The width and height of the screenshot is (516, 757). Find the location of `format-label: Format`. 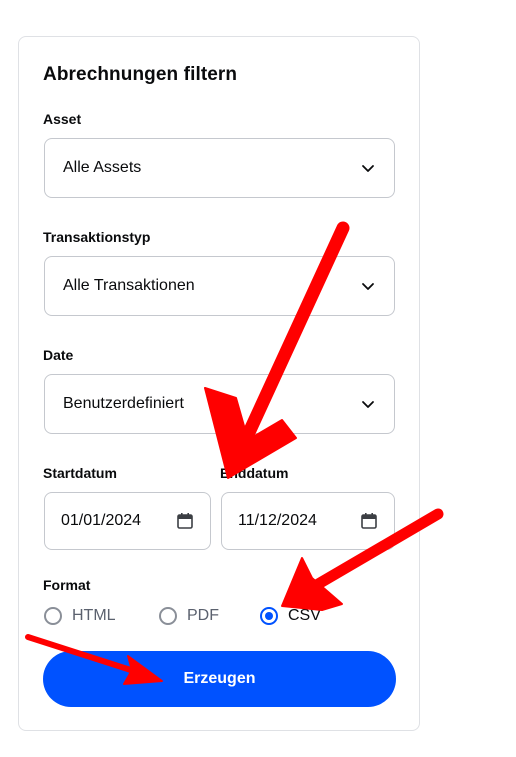

format-label: Format is located at coordinates (67, 585).